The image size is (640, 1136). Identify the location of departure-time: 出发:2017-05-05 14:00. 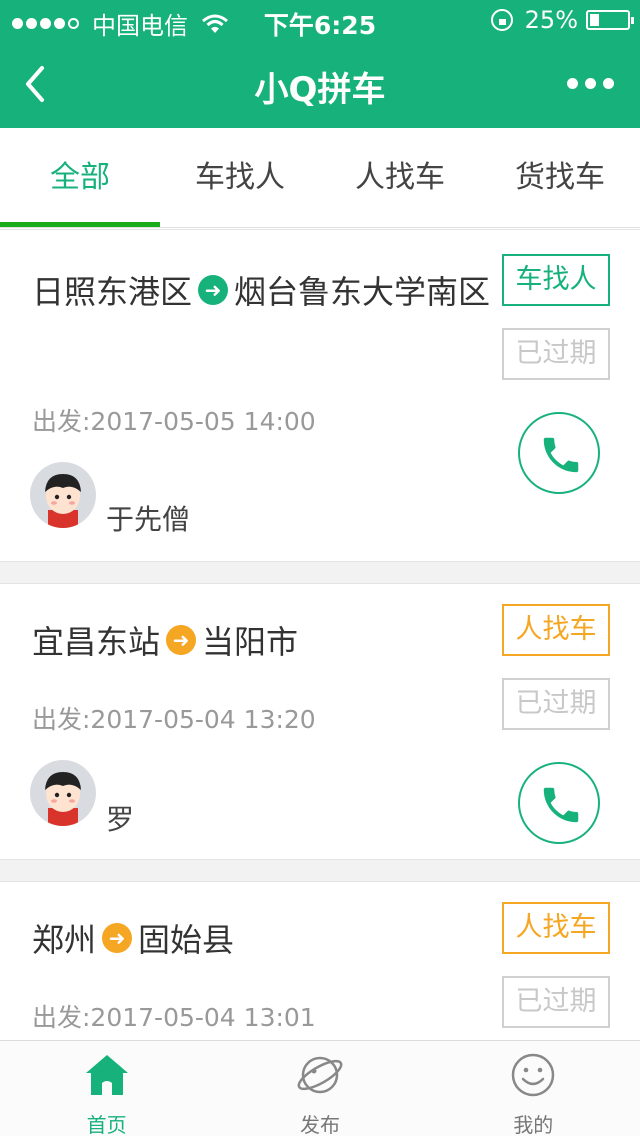
(174, 421).